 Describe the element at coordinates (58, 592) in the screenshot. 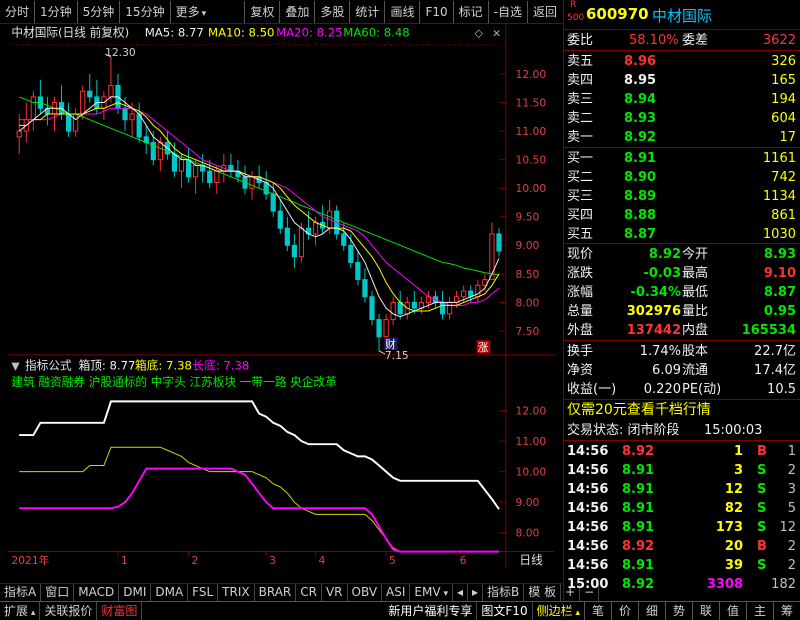

I see `tab-window: 窗口` at that location.